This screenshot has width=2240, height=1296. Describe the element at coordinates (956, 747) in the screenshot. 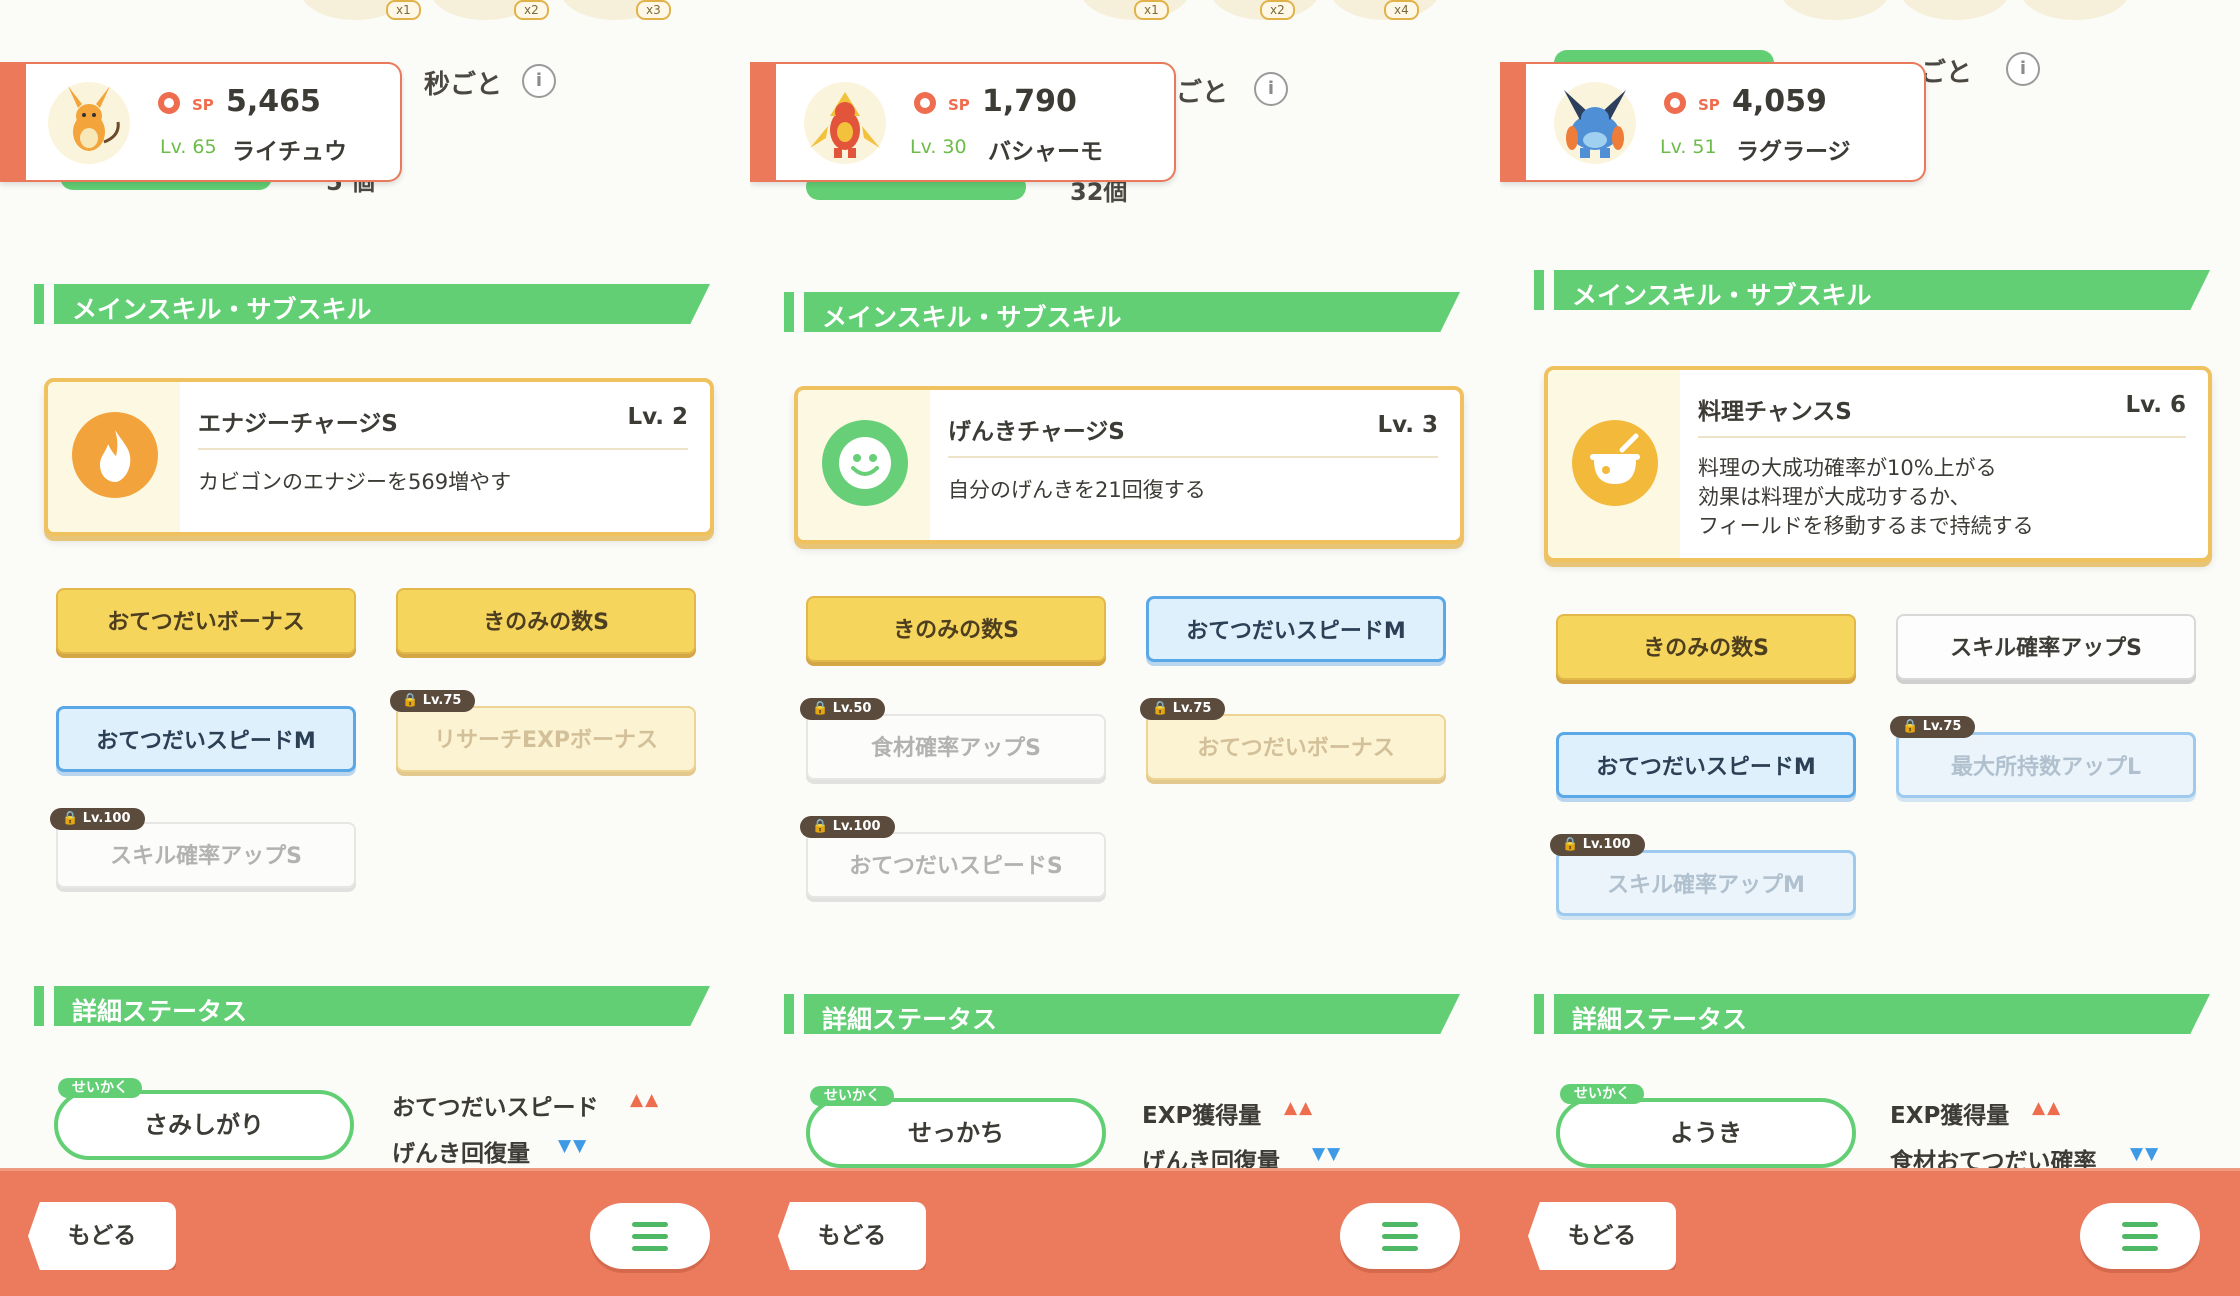

I see `subskill-button-locked: 食材確率アップS` at that location.